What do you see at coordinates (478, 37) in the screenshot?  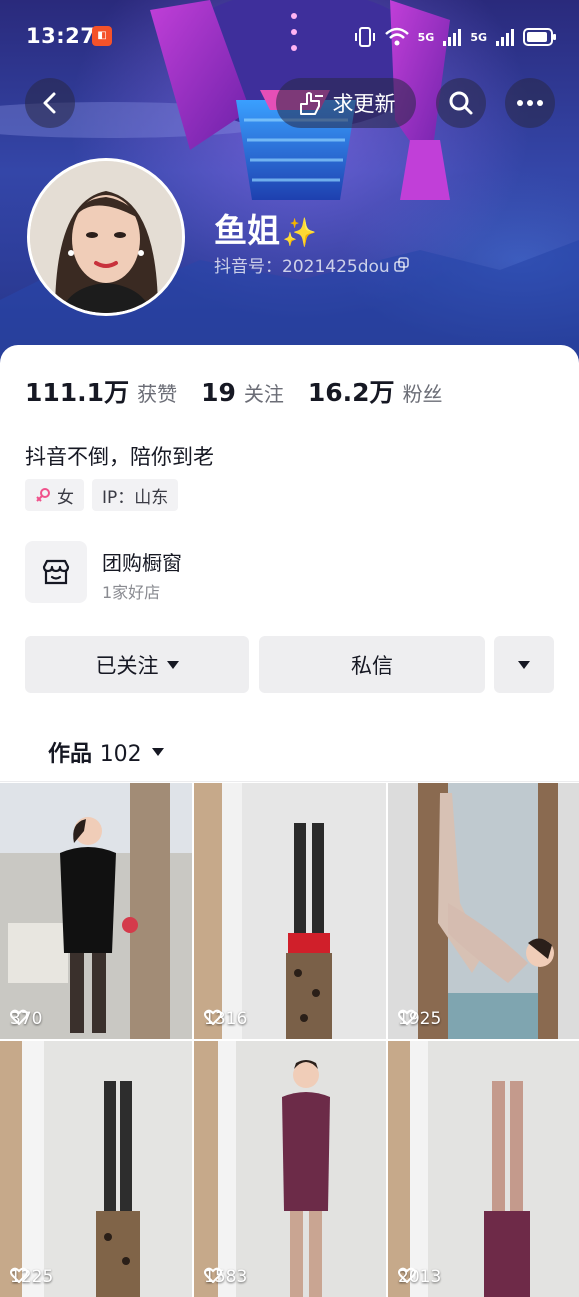 I see `network-type-b: 5G` at bounding box center [478, 37].